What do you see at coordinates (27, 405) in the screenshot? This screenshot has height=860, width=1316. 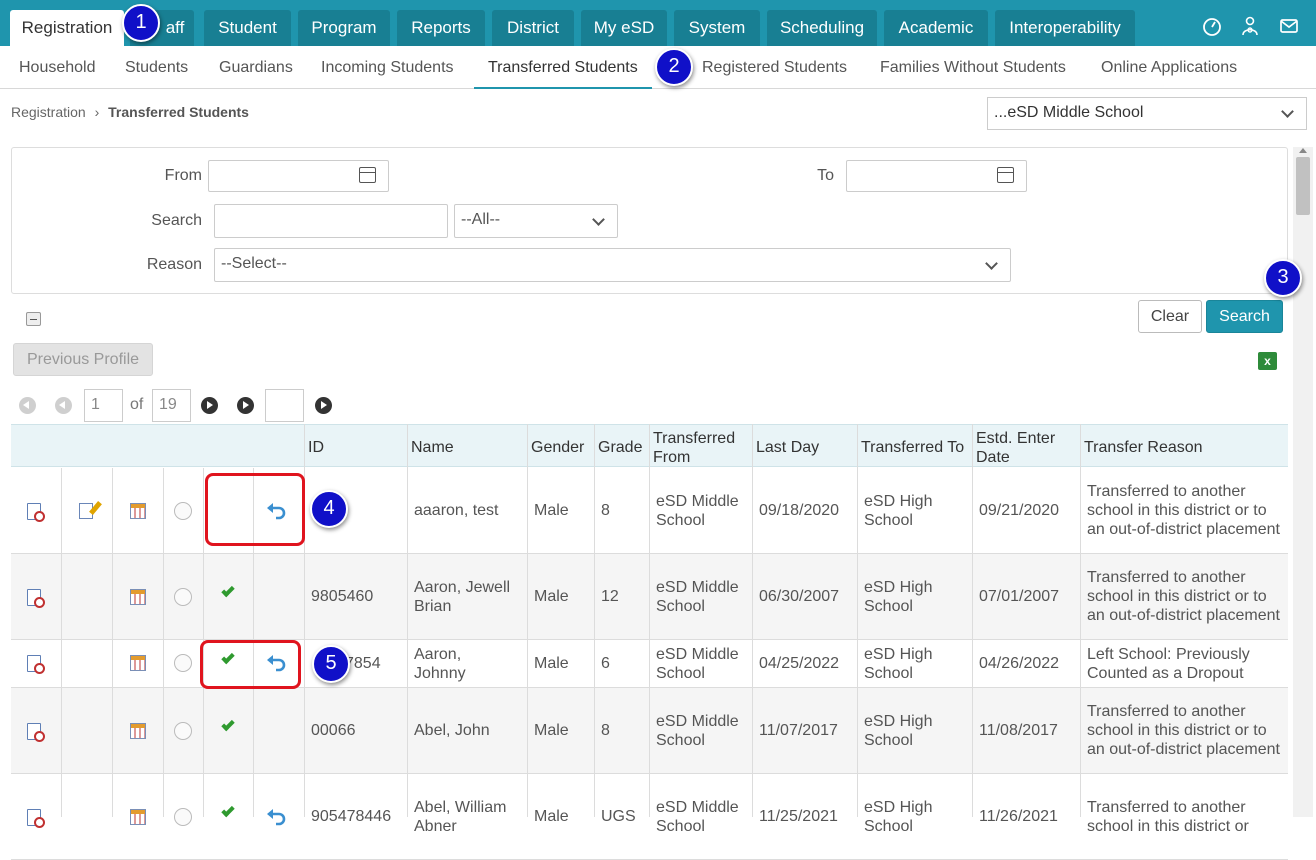 I see `first-page-icon` at bounding box center [27, 405].